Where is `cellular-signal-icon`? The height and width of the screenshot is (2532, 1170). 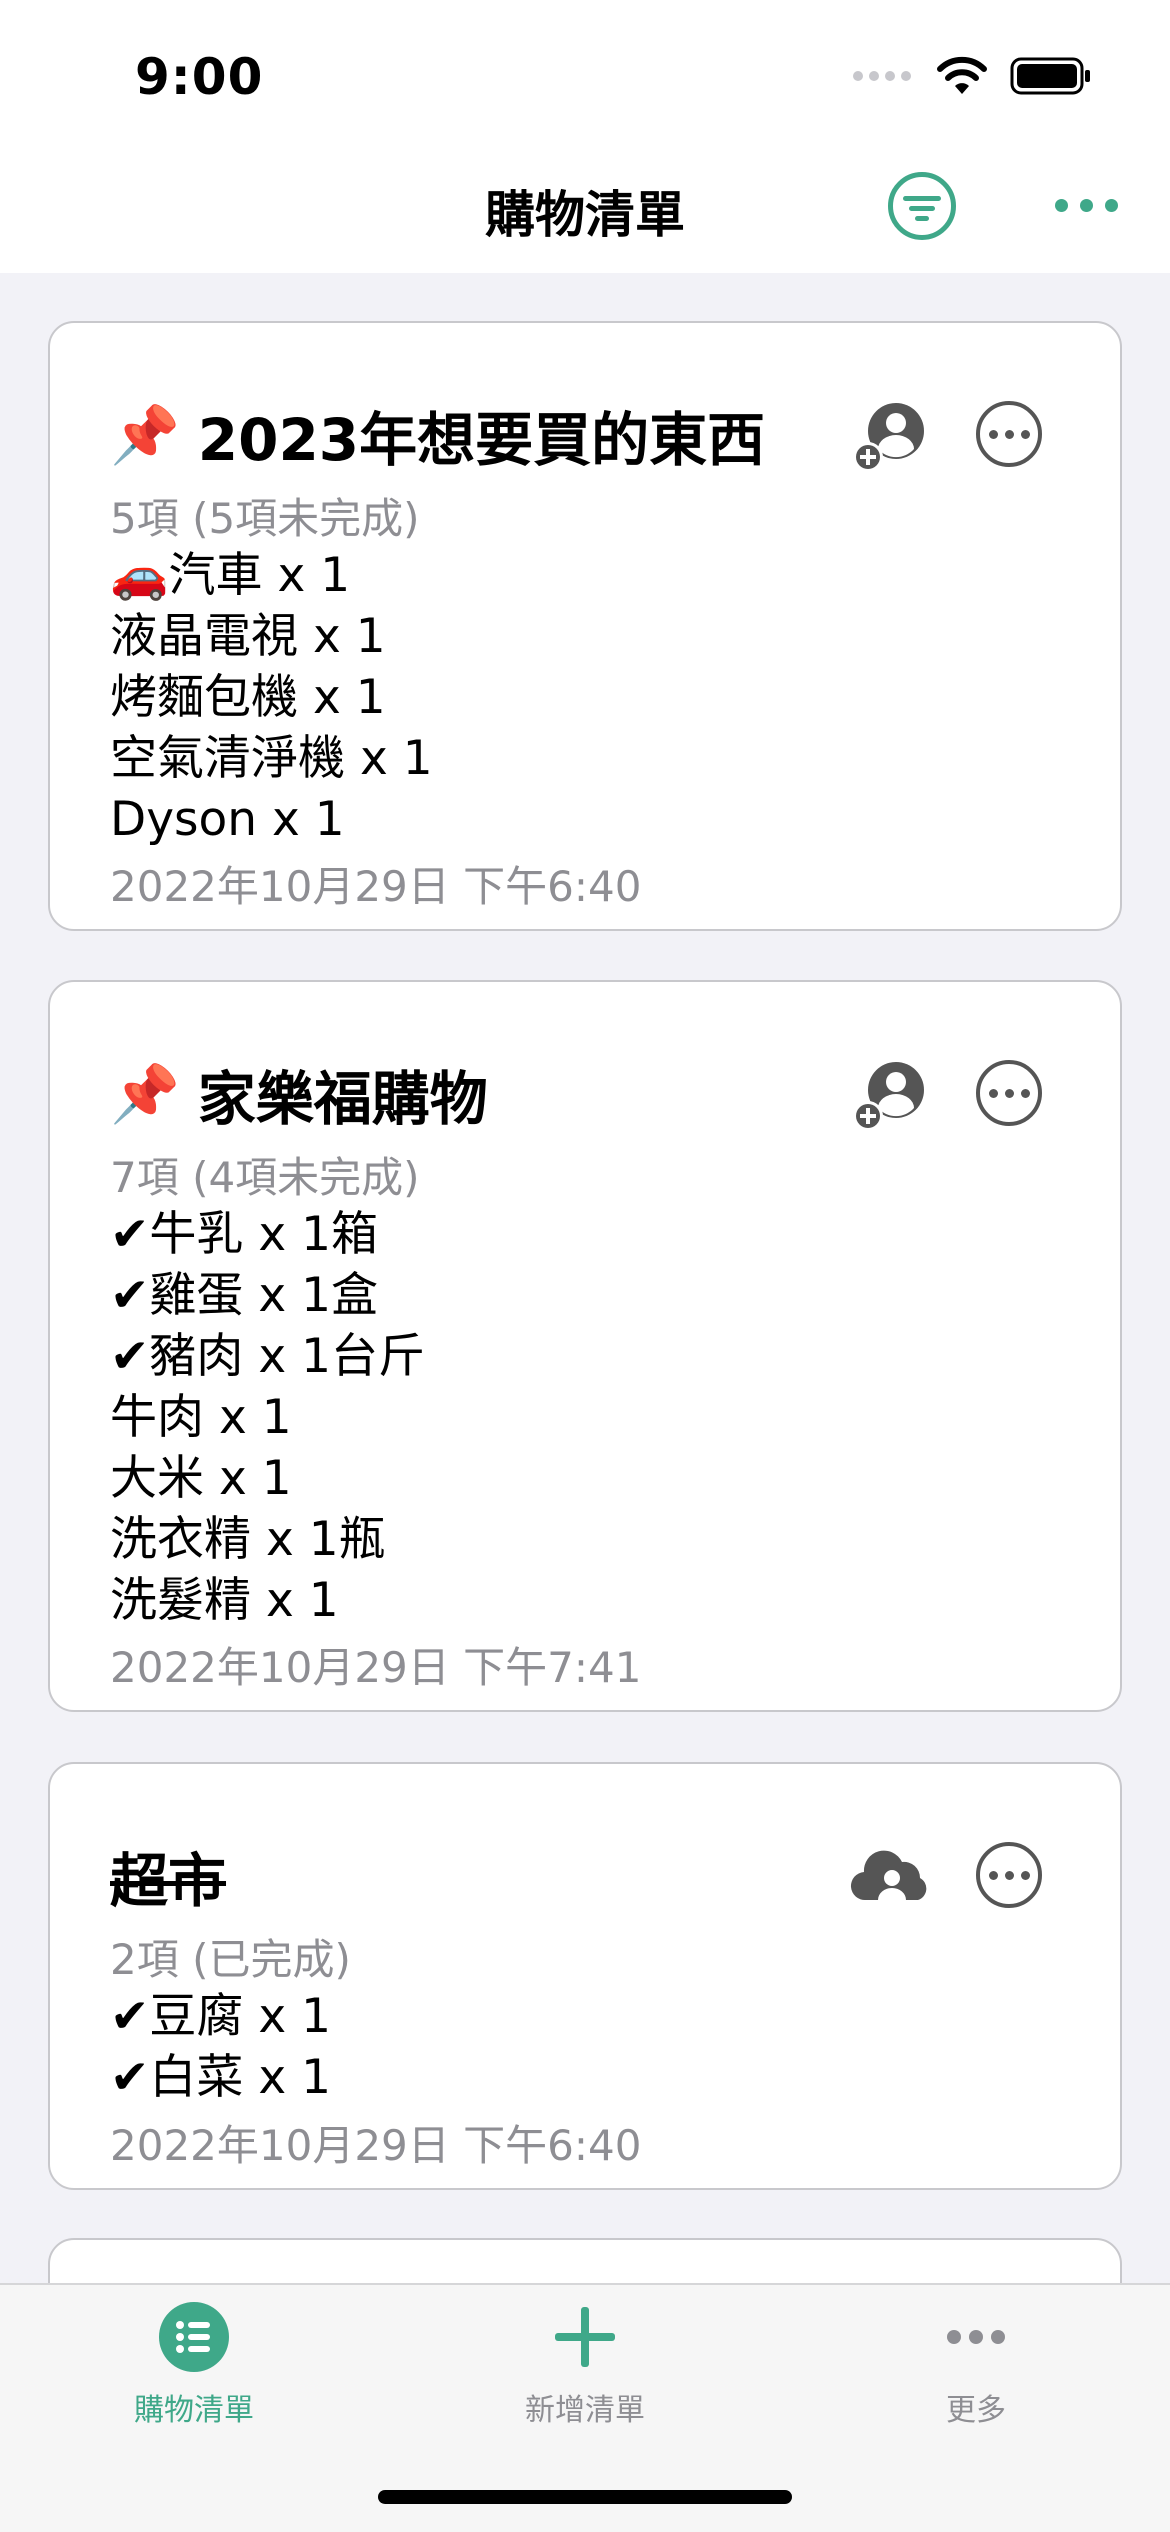 cellular-signal-icon is located at coordinates (882, 76).